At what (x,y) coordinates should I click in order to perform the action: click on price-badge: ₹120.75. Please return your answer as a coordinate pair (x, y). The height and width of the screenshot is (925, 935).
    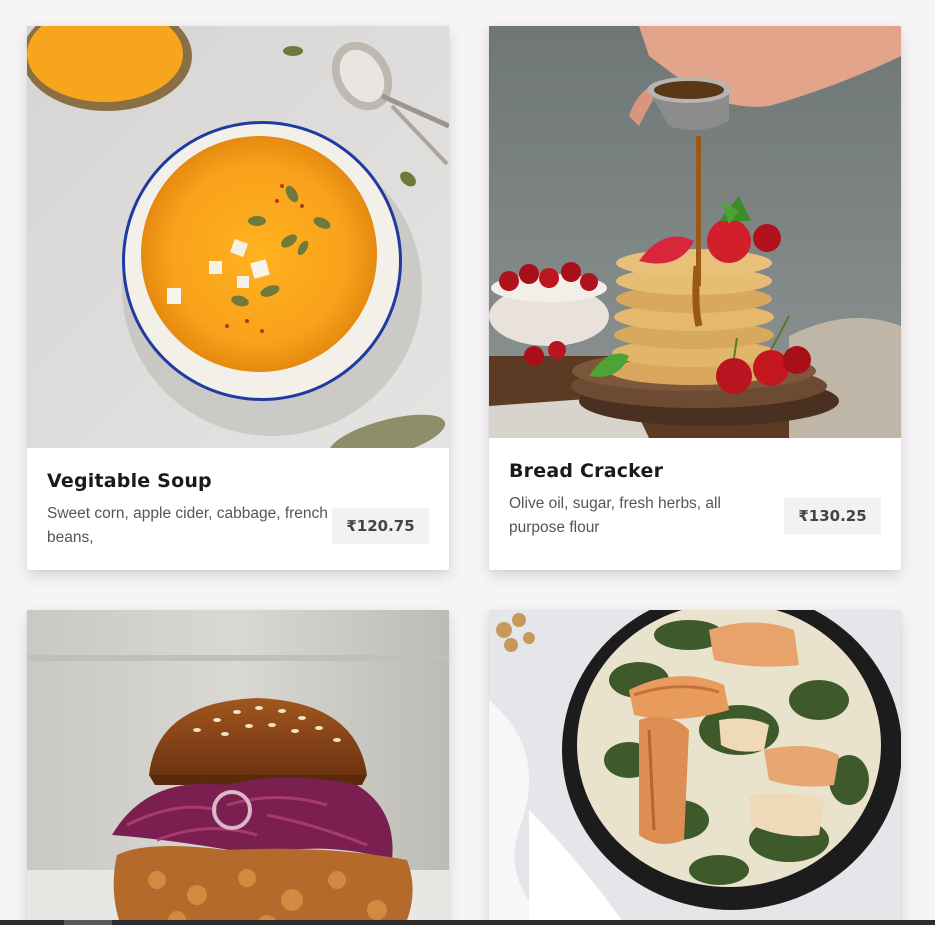
    Looking at the image, I should click on (380, 526).